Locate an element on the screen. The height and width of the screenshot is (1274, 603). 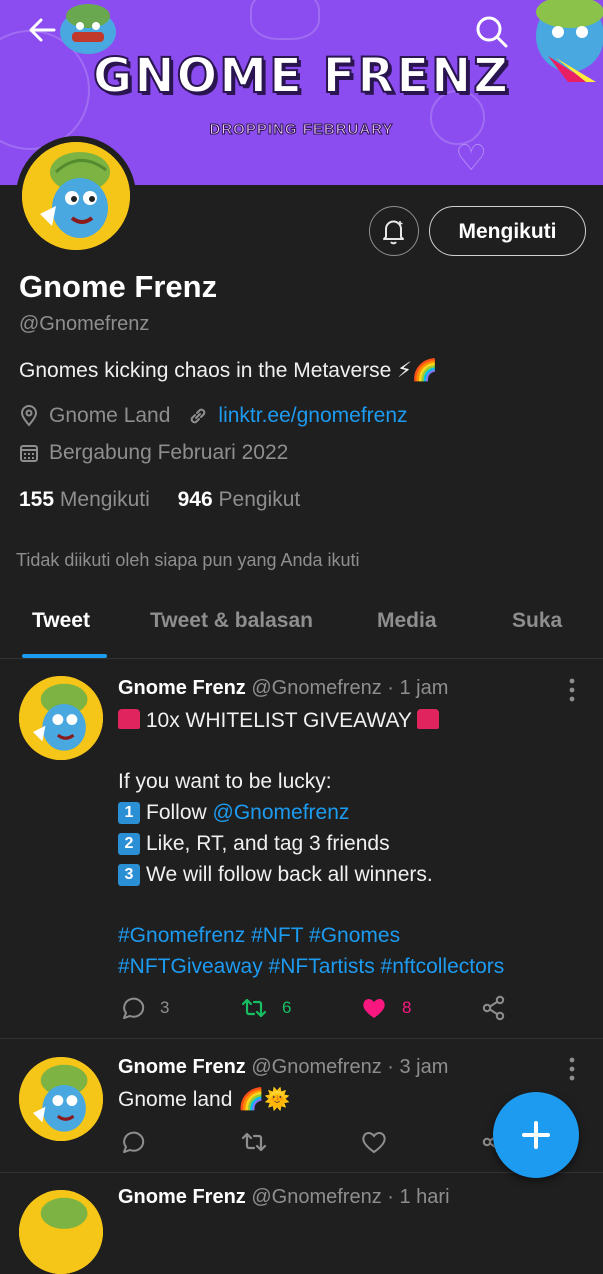
location-icon is located at coordinates (29, 416).